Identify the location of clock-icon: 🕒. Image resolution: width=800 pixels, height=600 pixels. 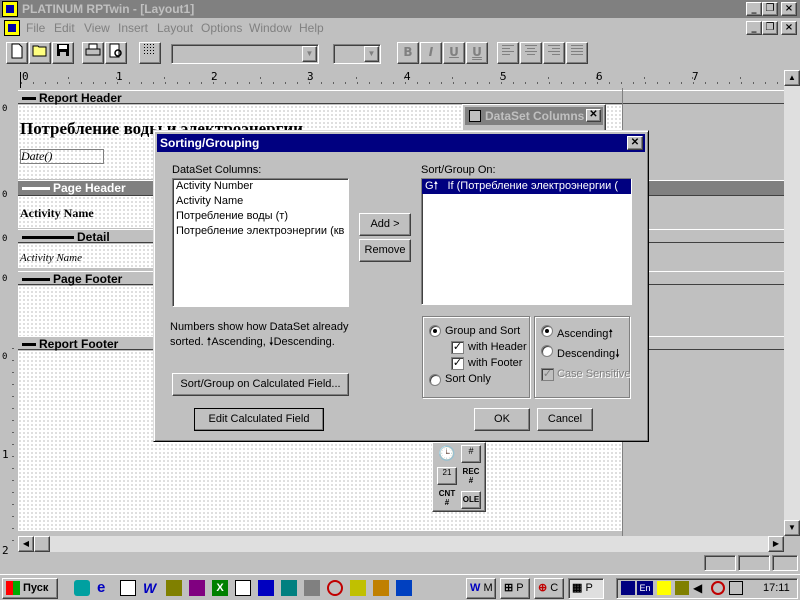
(447, 454).